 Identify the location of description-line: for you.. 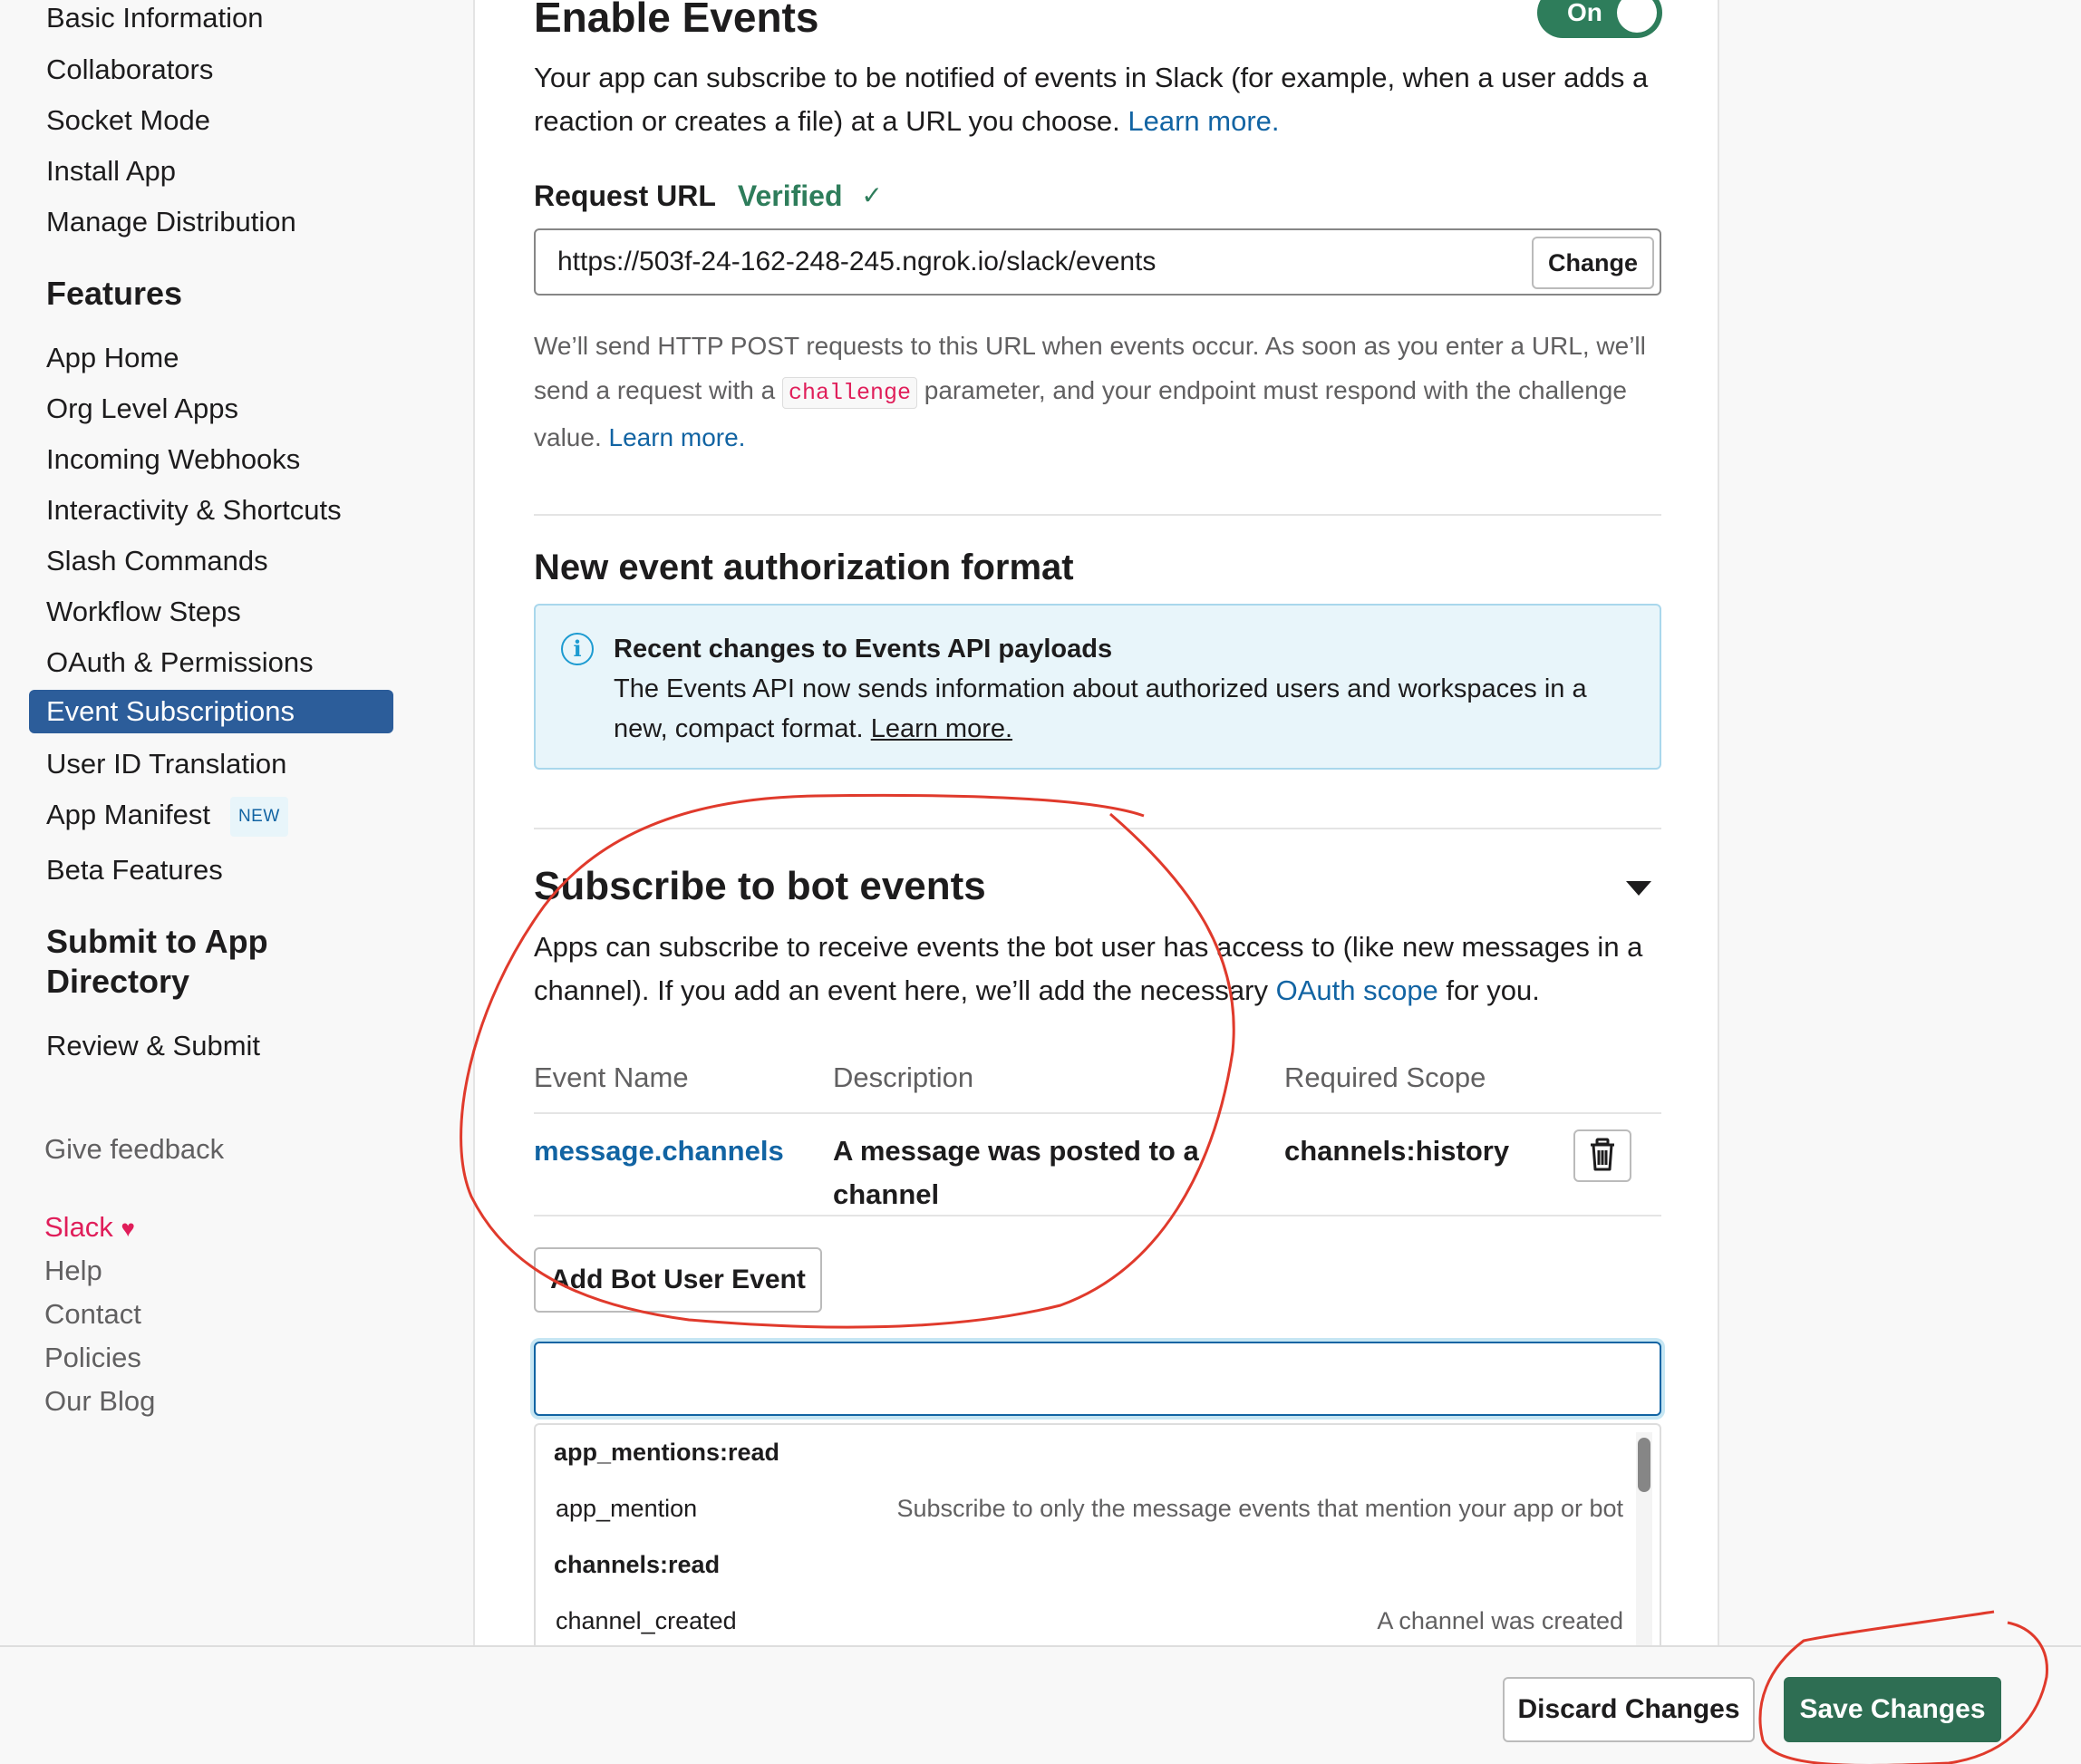
(1493, 990).